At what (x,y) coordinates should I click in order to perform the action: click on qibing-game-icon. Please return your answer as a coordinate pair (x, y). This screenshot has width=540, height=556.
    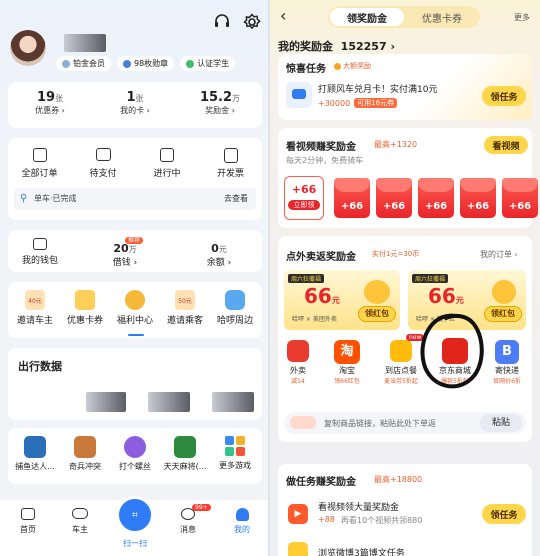
    Looking at the image, I should click on (85, 447).